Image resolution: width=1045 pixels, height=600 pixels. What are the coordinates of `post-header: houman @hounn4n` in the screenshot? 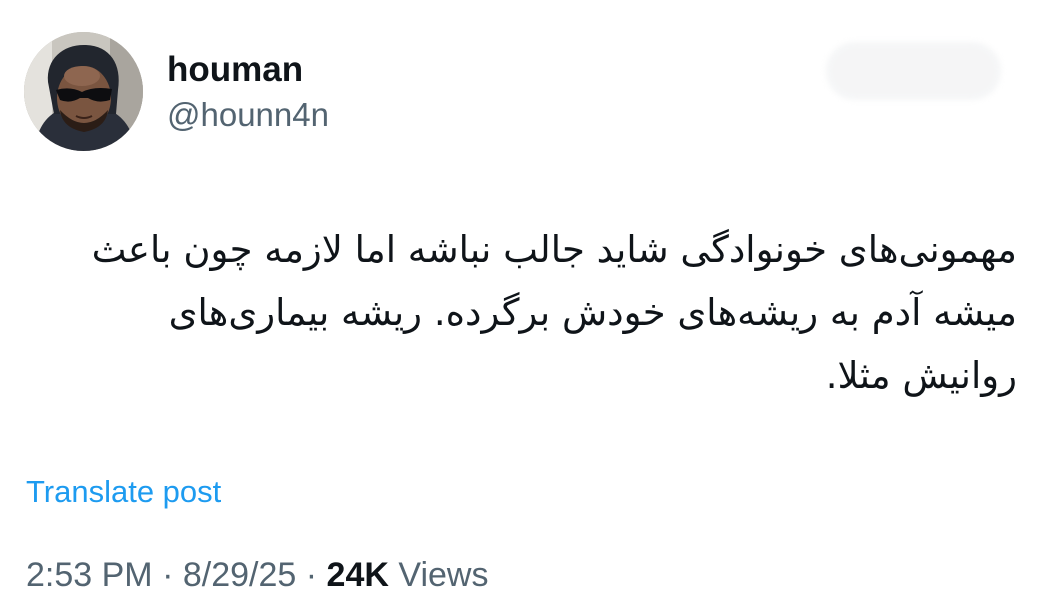 It's located at (176, 91).